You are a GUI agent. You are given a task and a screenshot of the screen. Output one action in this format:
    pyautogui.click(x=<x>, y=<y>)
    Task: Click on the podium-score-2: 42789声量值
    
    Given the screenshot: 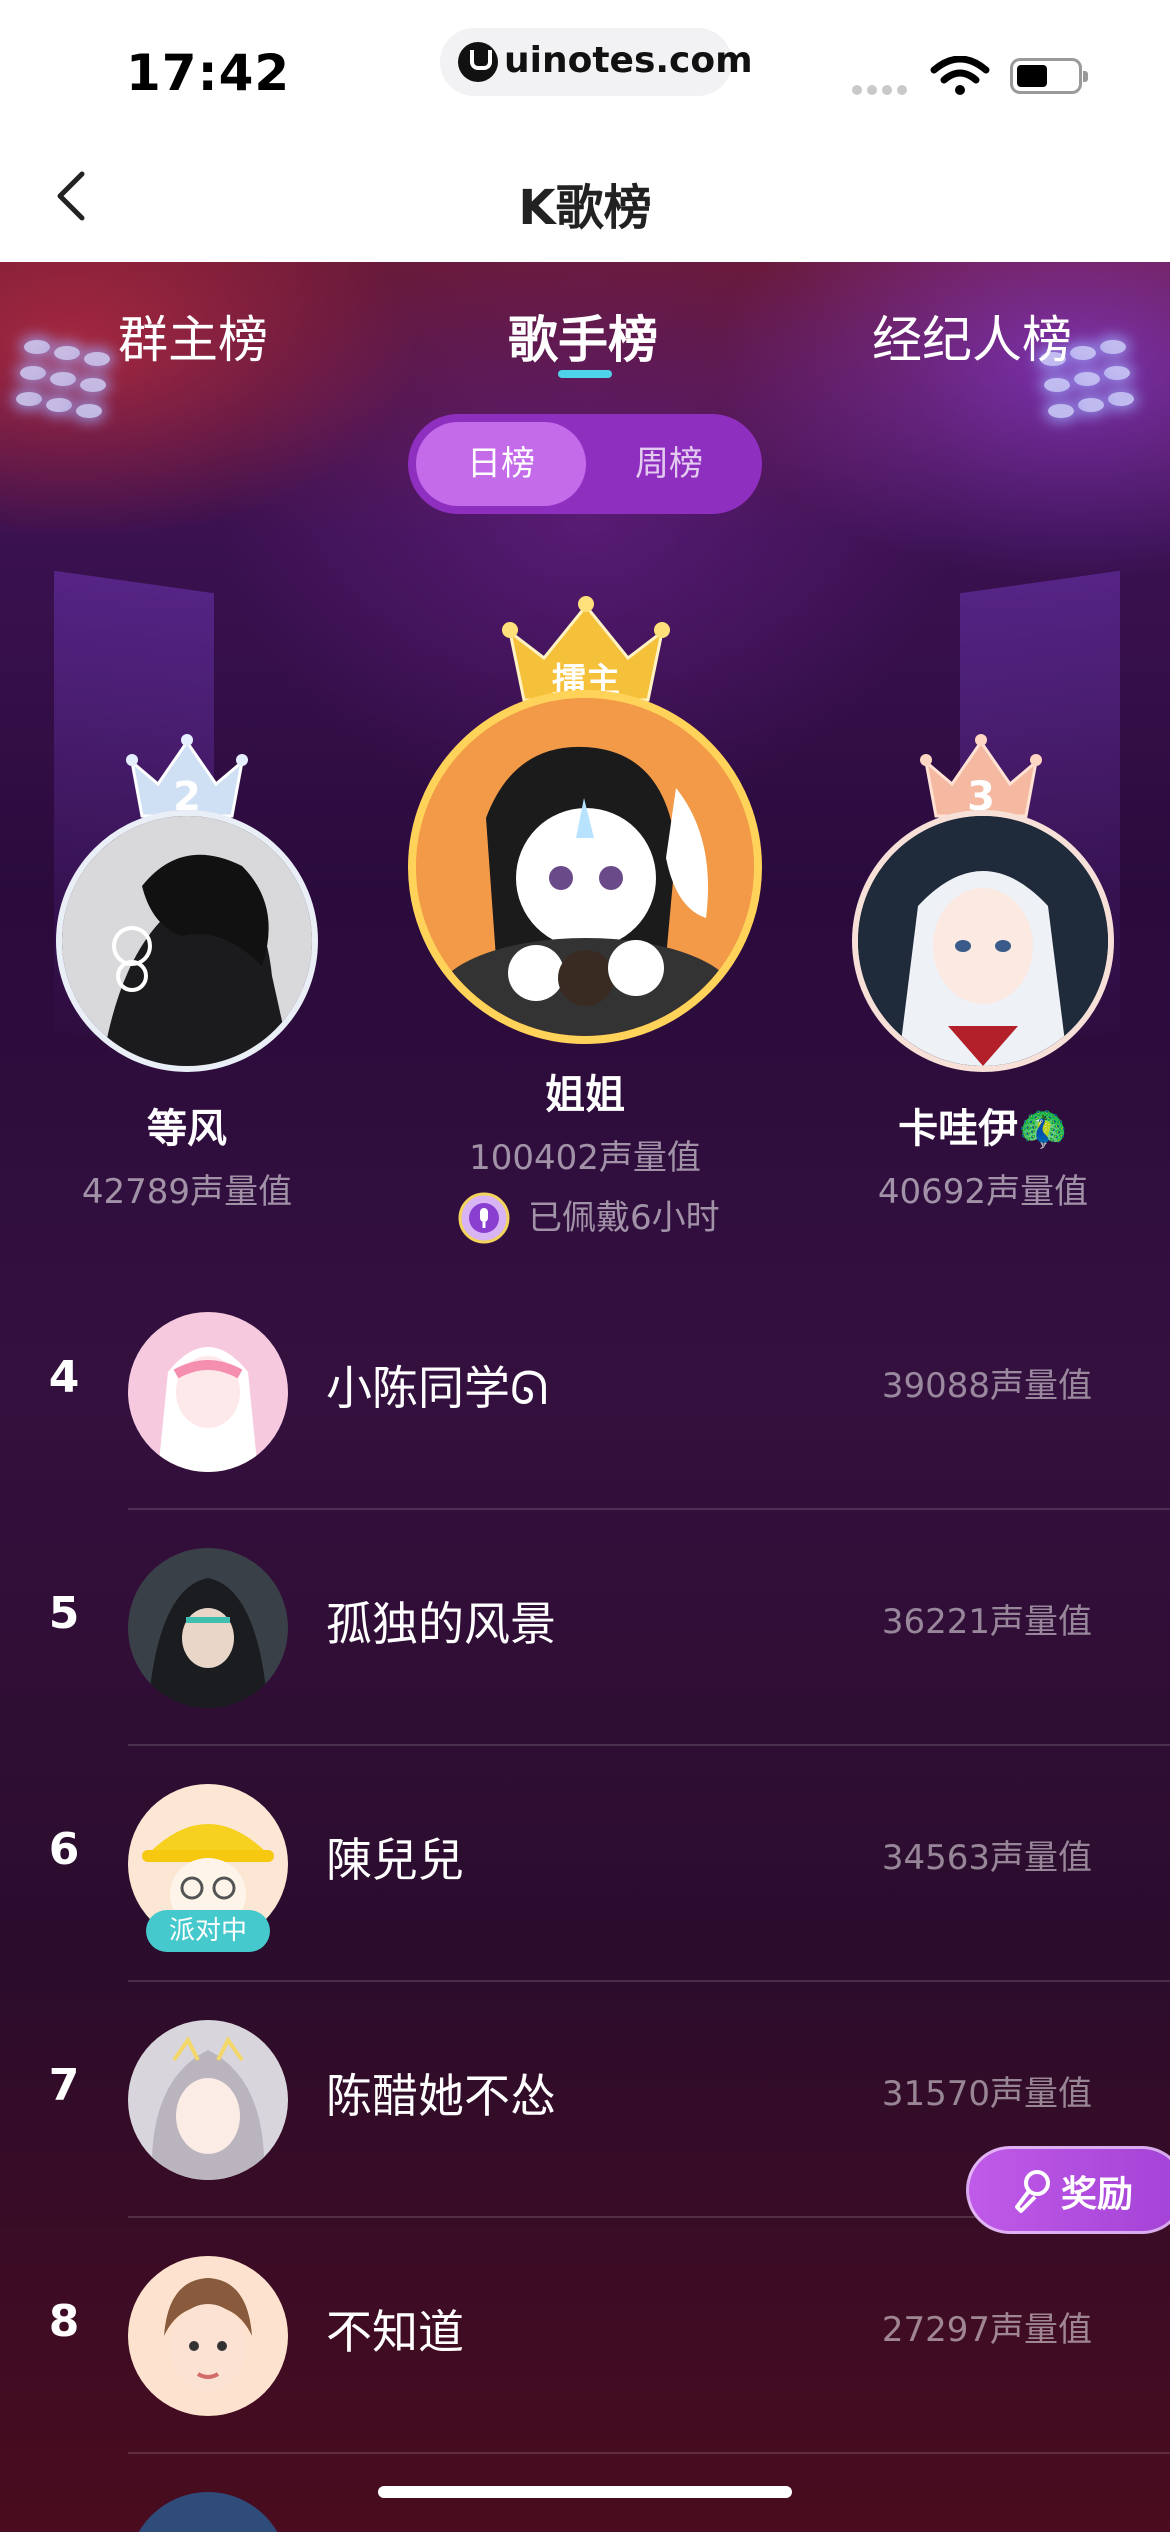 What is the action you would take?
    pyautogui.click(x=187, y=1192)
    